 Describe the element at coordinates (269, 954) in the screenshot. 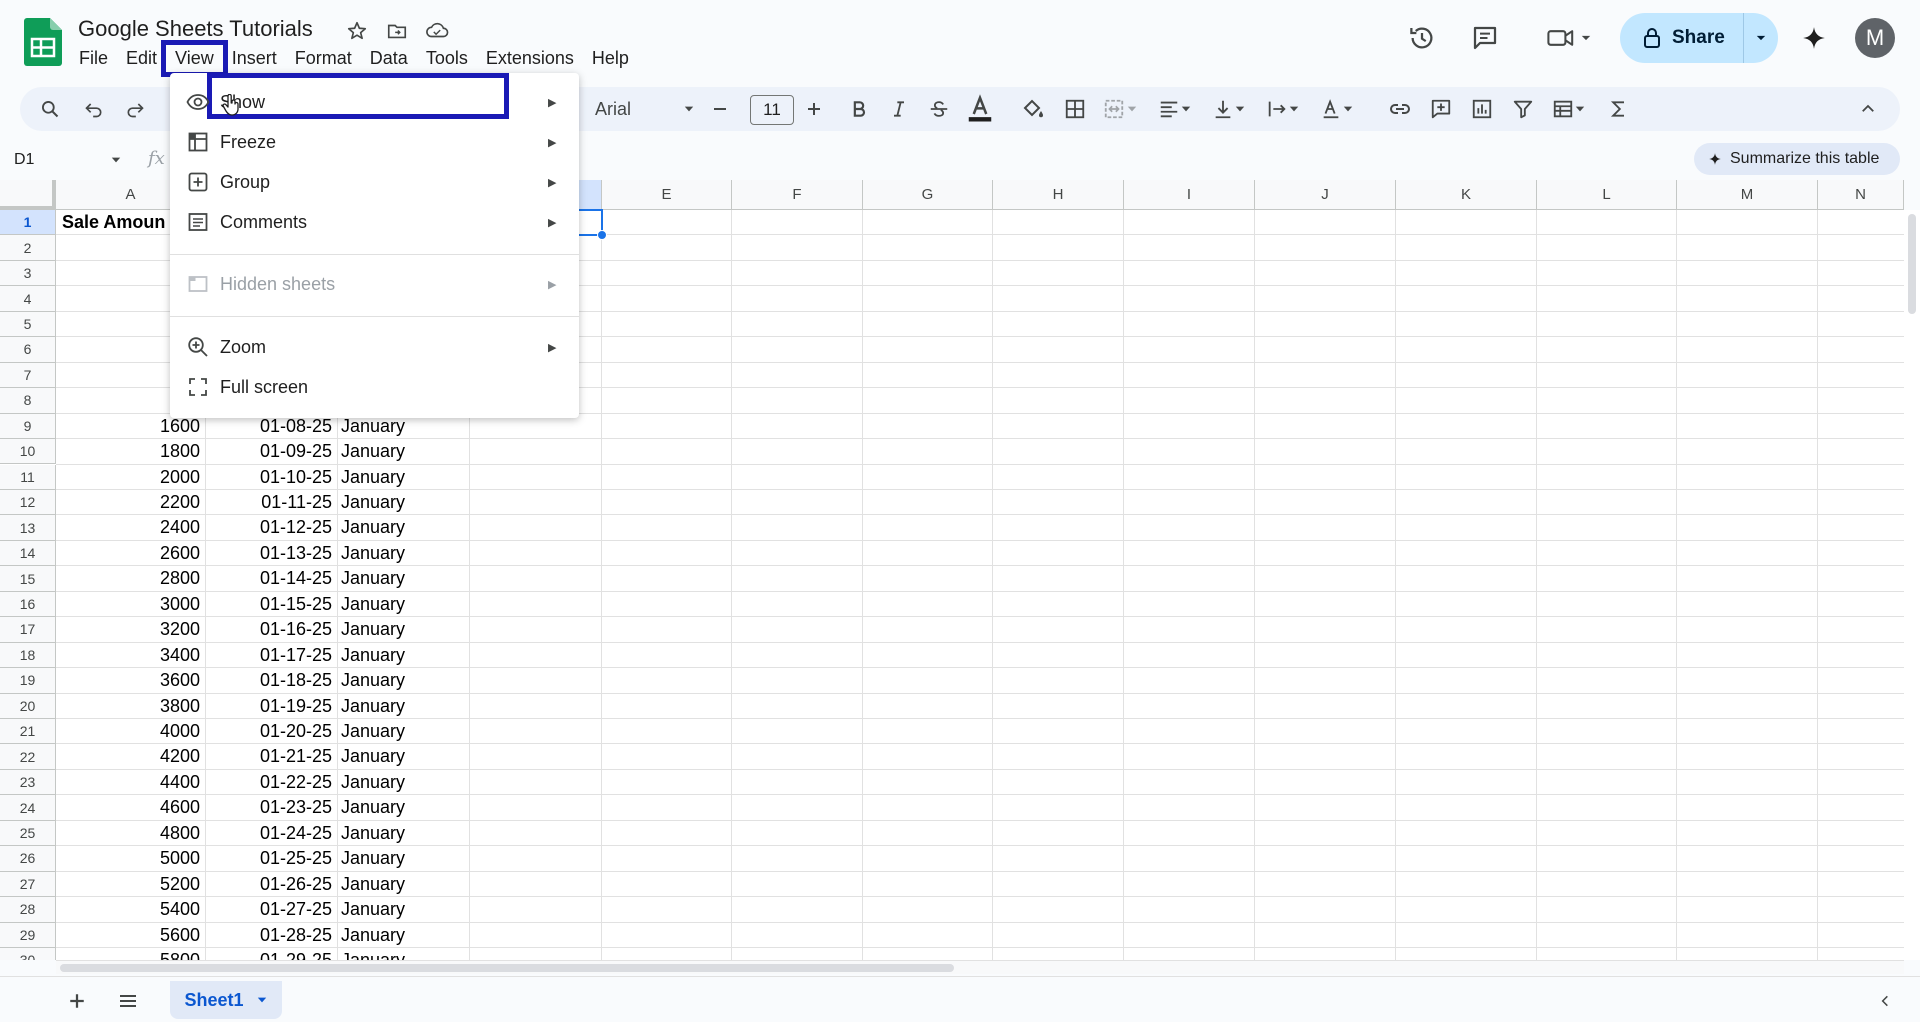

I see `cell-date: 01-29-25` at that location.